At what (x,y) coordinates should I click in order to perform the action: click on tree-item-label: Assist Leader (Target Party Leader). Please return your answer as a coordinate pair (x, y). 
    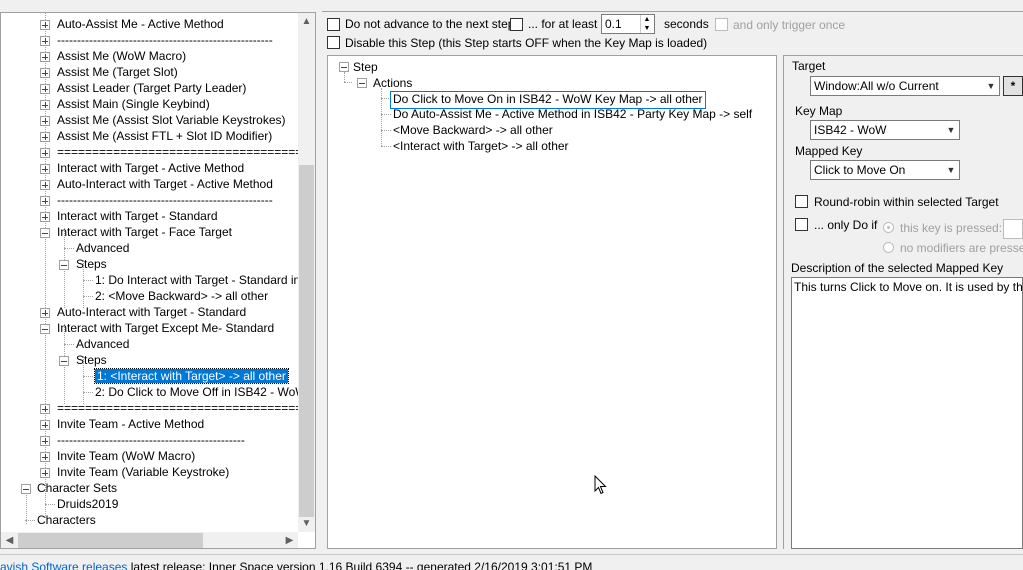
    Looking at the image, I should click on (152, 88).